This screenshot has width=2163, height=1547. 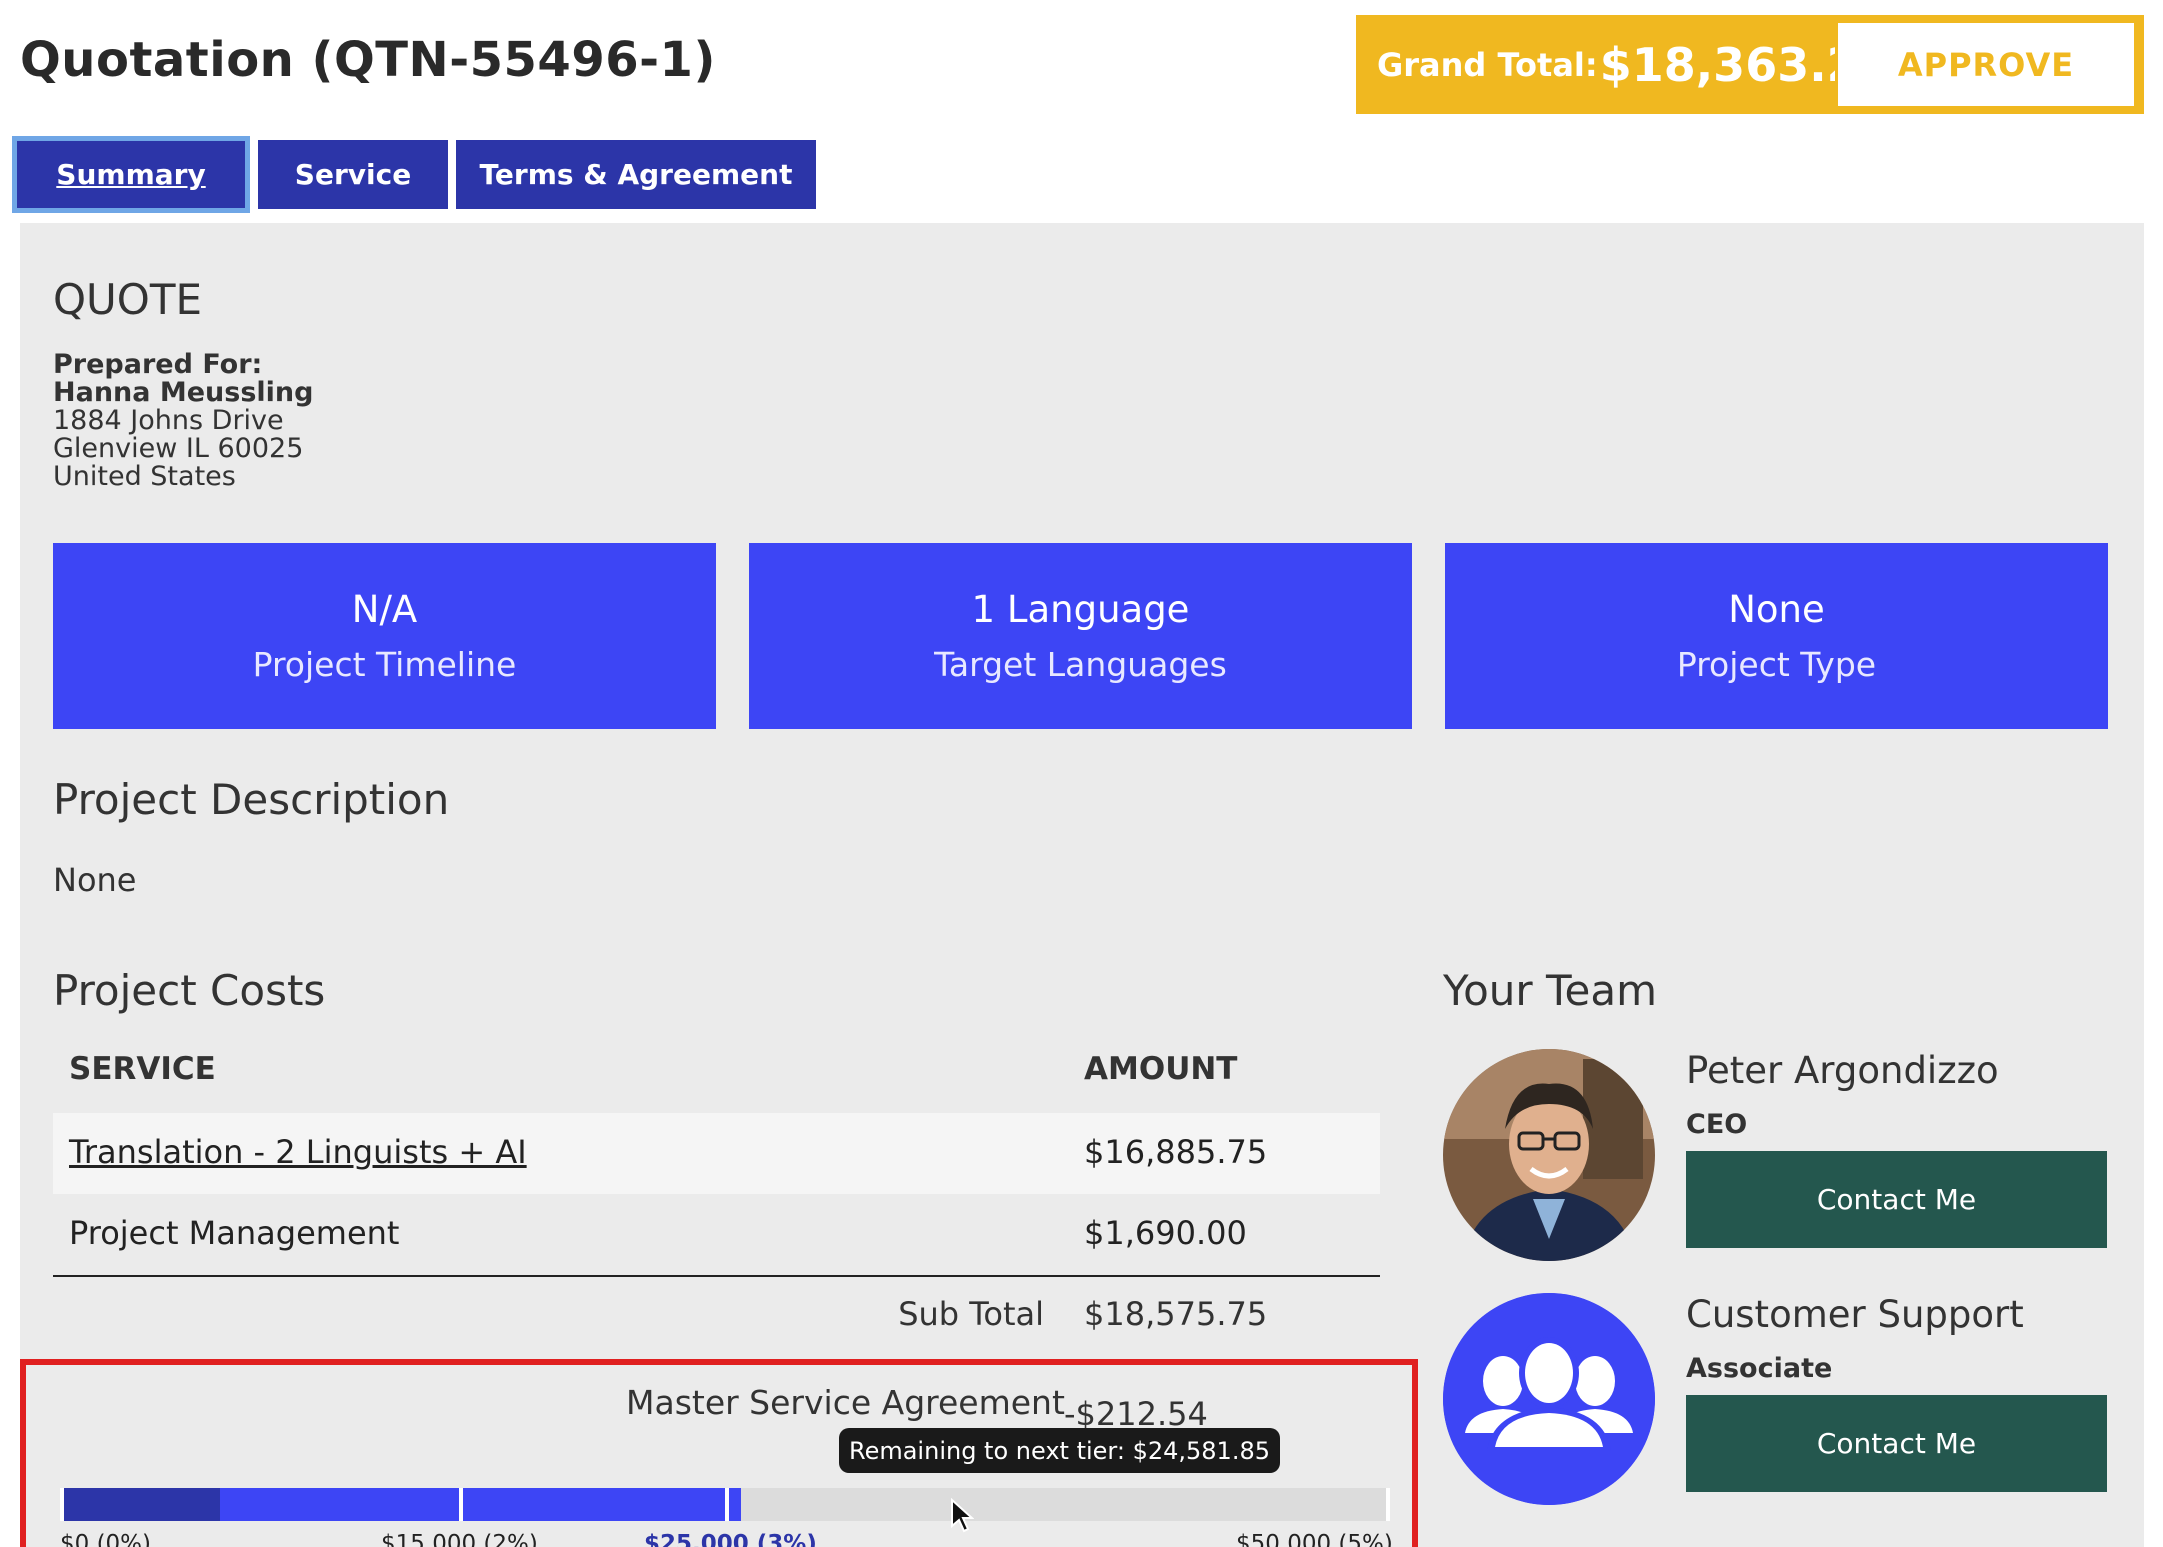 I want to click on tab-terms-agreement: Terms & Agreement, so click(x=636, y=174).